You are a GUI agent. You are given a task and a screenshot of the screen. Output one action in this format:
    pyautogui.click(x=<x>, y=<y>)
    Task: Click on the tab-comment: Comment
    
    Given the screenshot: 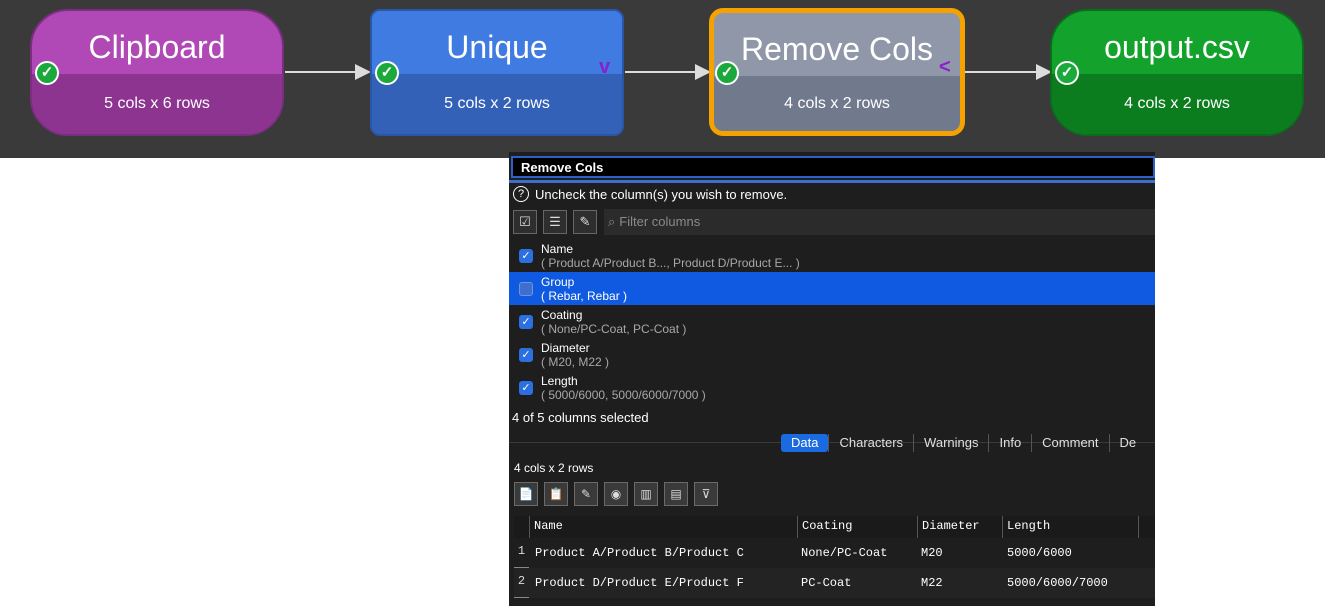 What is the action you would take?
    pyautogui.click(x=1069, y=443)
    